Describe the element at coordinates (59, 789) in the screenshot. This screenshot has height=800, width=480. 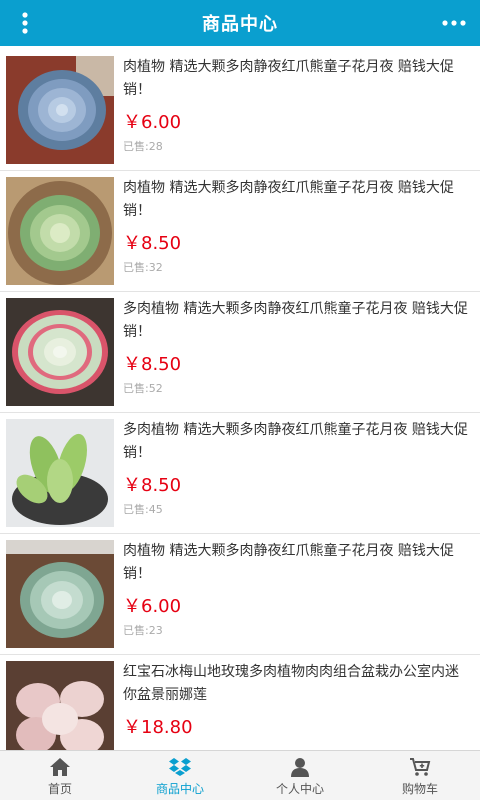
I see `tab-label: 首页` at that location.